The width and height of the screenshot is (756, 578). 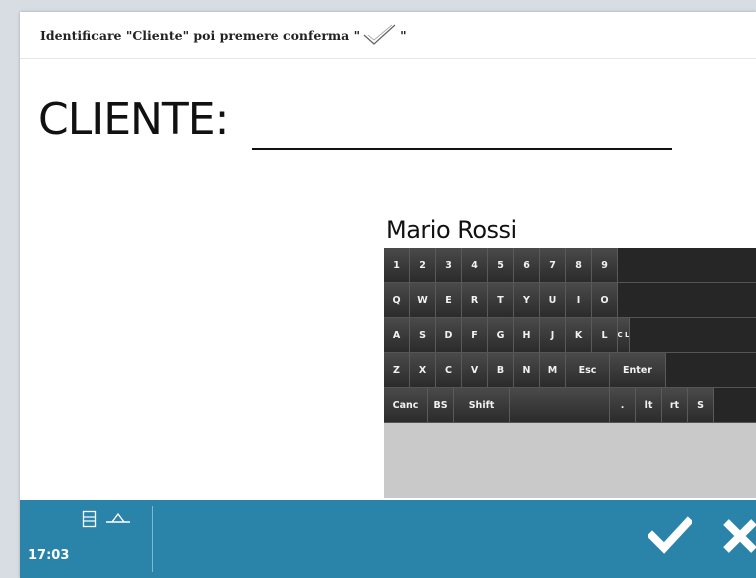 I want to click on field-input-line, so click(x=462, y=149).